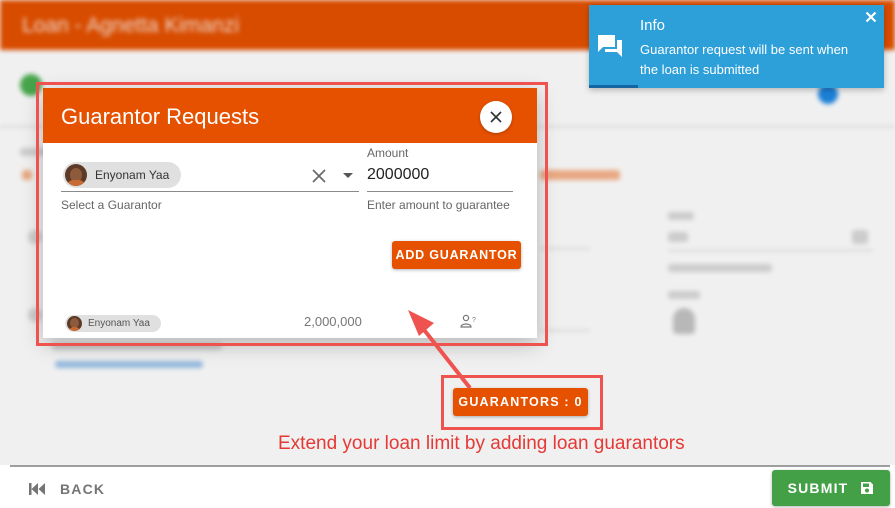 This screenshot has height=508, width=895. What do you see at coordinates (871, 17) in the screenshot?
I see `toast-close-icon` at bounding box center [871, 17].